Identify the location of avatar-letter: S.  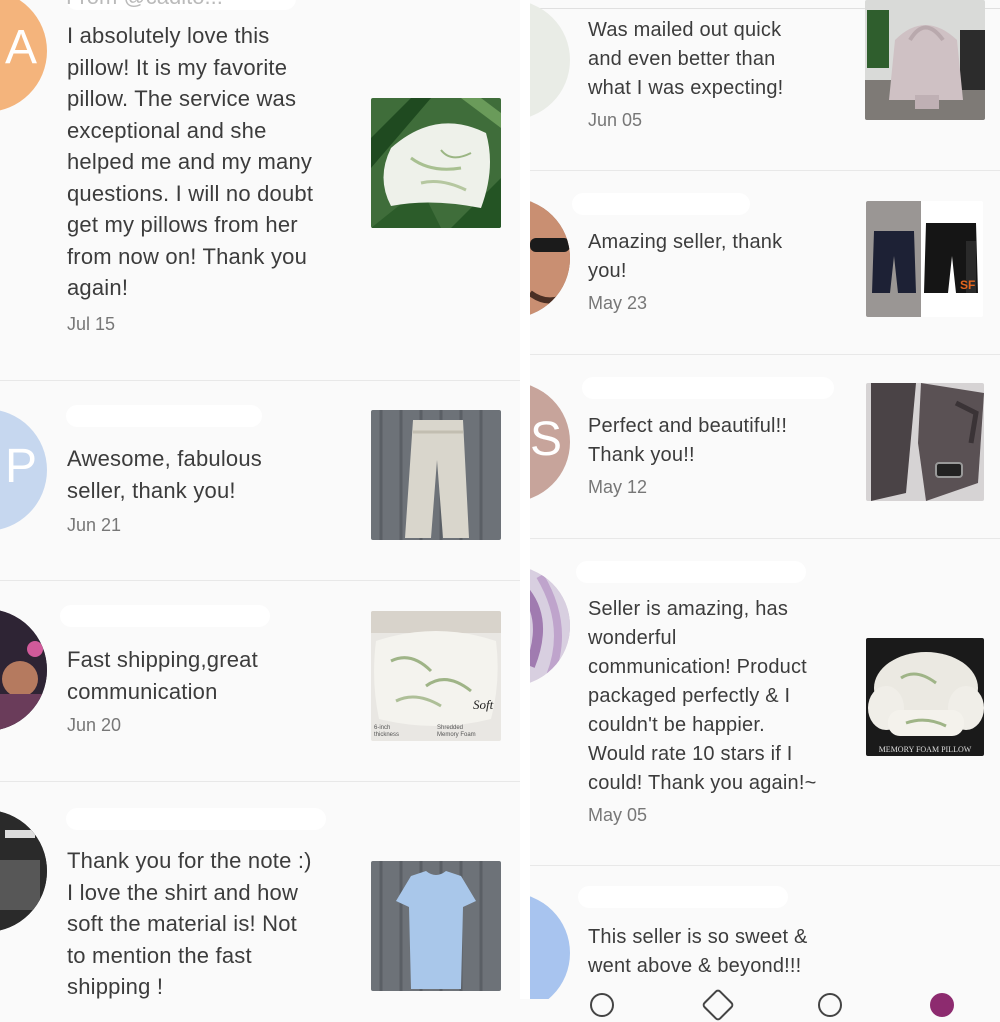
(546, 439).